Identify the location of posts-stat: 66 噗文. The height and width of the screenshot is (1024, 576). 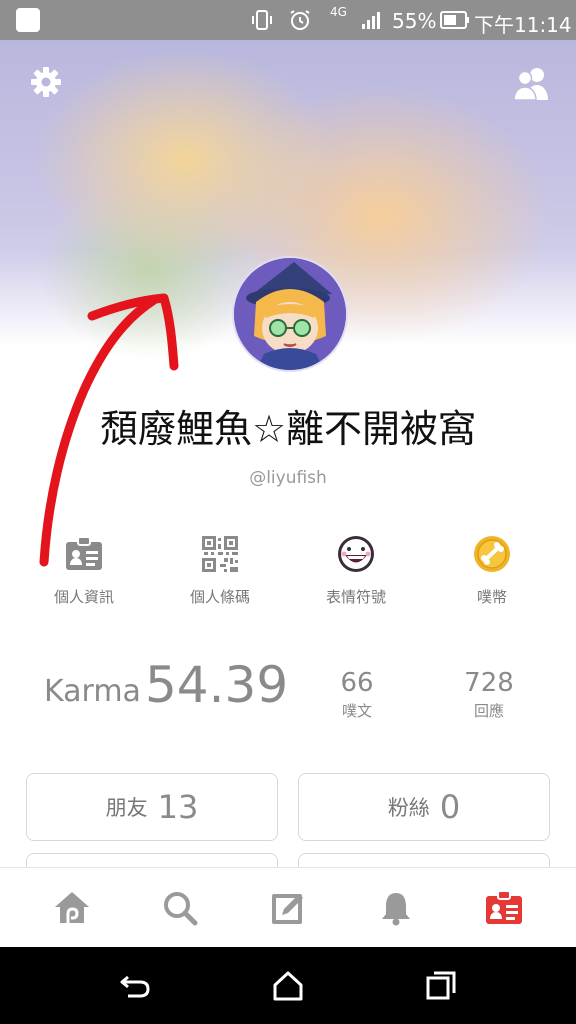
(357, 694).